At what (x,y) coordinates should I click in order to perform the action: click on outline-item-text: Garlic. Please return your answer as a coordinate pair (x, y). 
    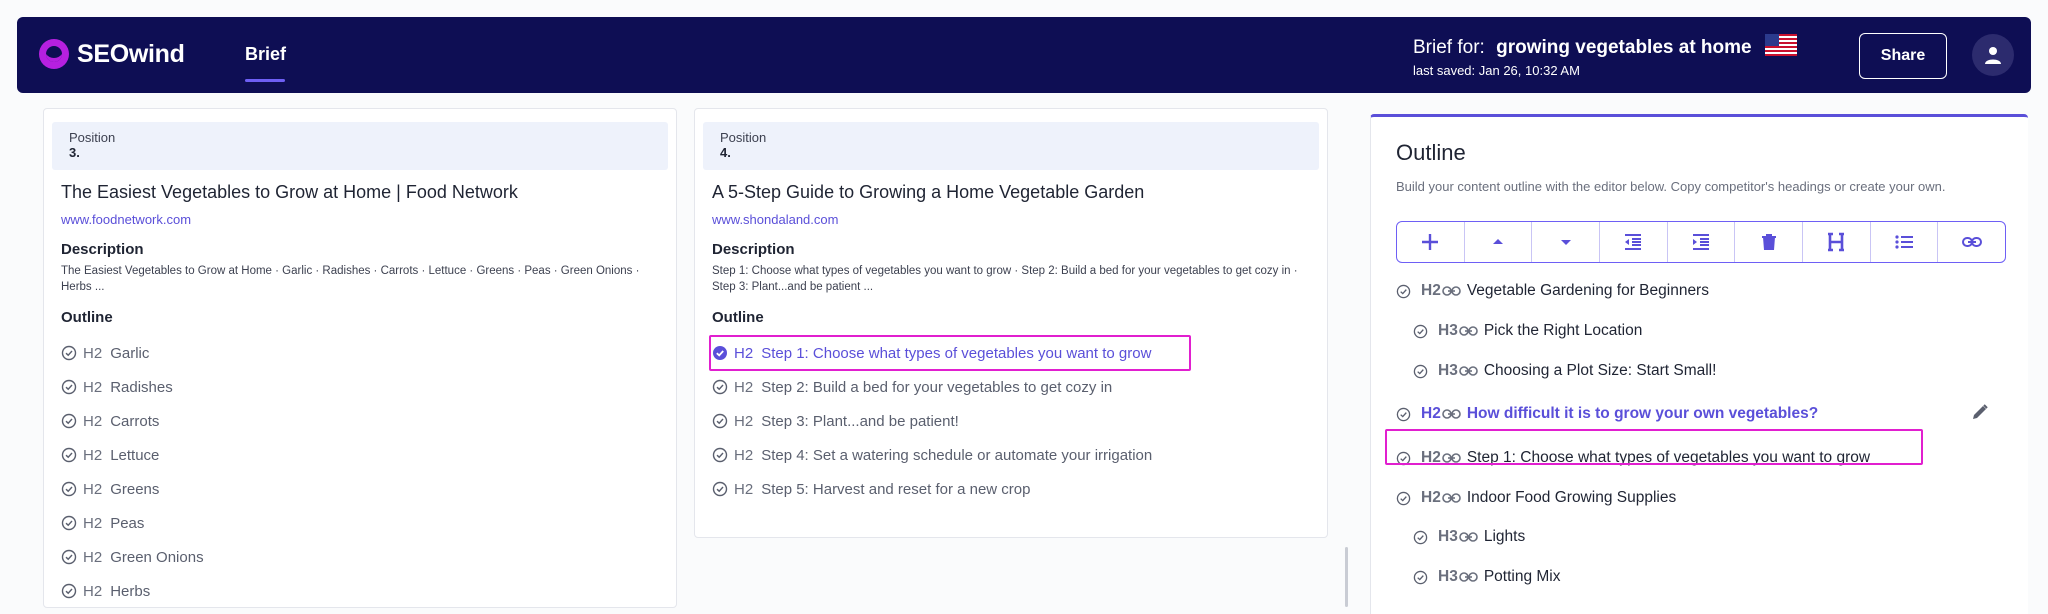
    Looking at the image, I should click on (130, 353).